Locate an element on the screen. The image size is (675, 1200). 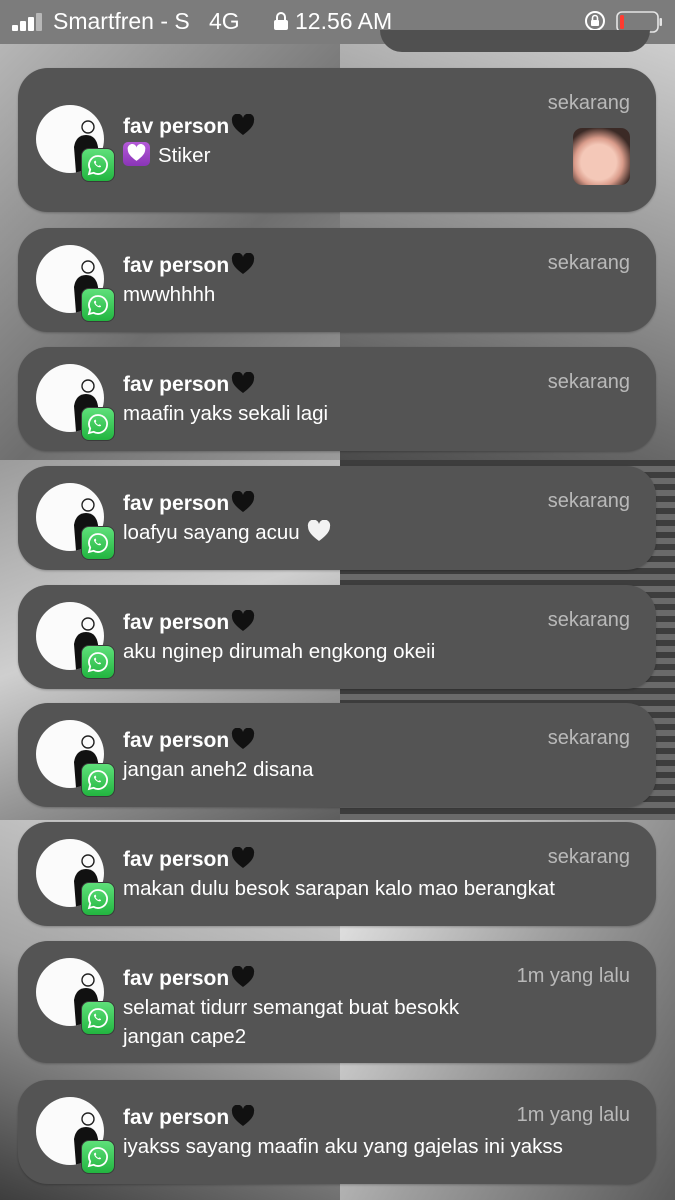
heart-box-icon is located at coordinates (136, 154).